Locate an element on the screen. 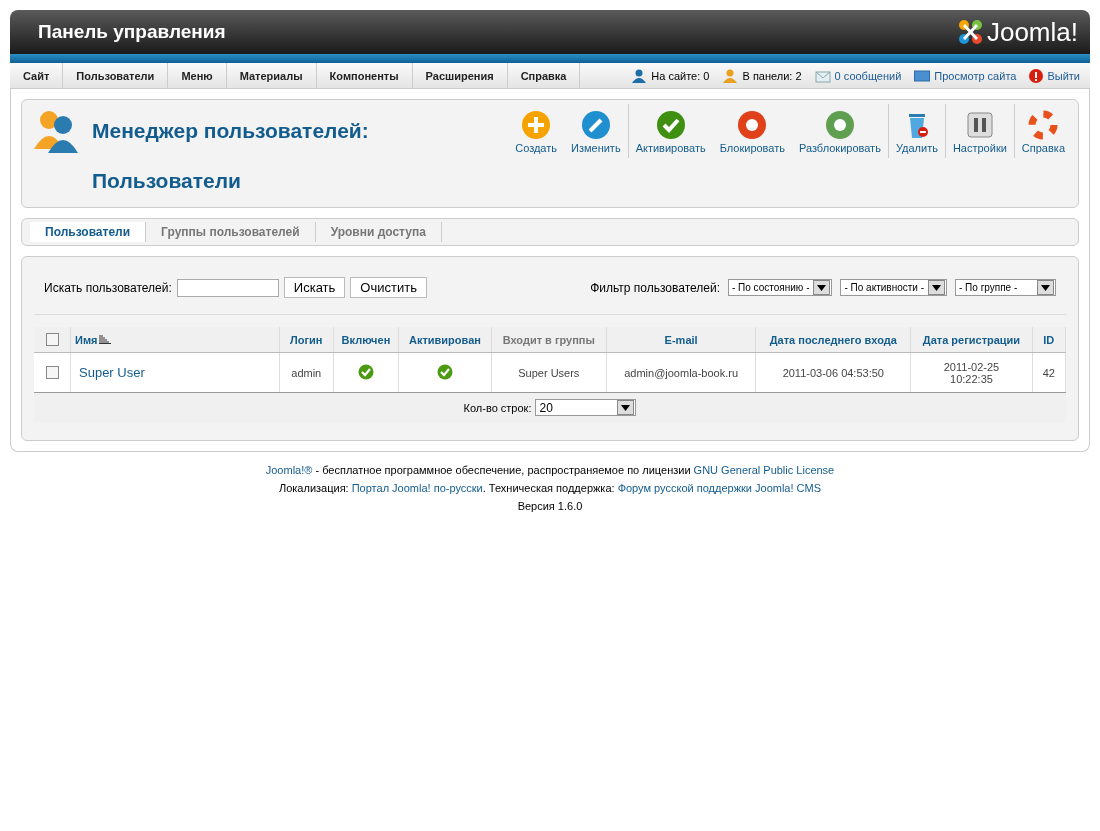  menu-item: Меню is located at coordinates (197, 75).